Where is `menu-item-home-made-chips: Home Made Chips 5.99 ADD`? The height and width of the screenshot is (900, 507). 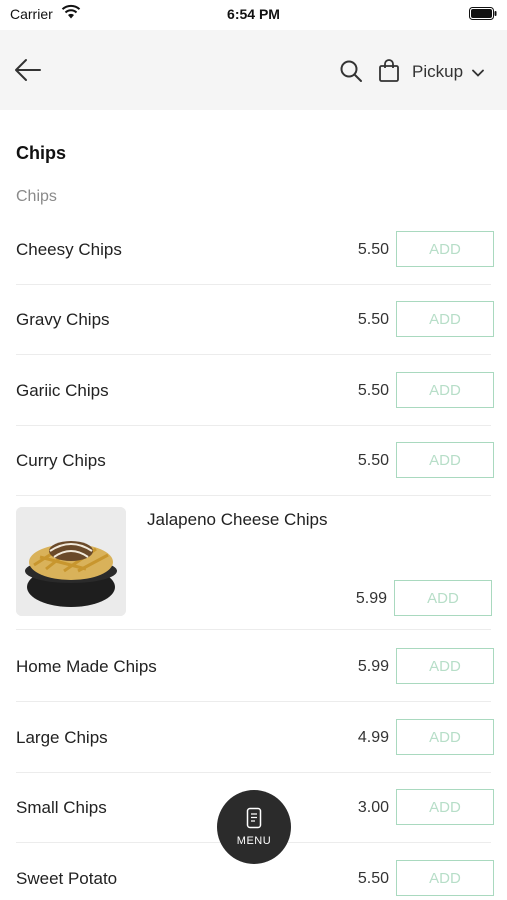 menu-item-home-made-chips: Home Made Chips 5.99 ADD is located at coordinates (255, 666).